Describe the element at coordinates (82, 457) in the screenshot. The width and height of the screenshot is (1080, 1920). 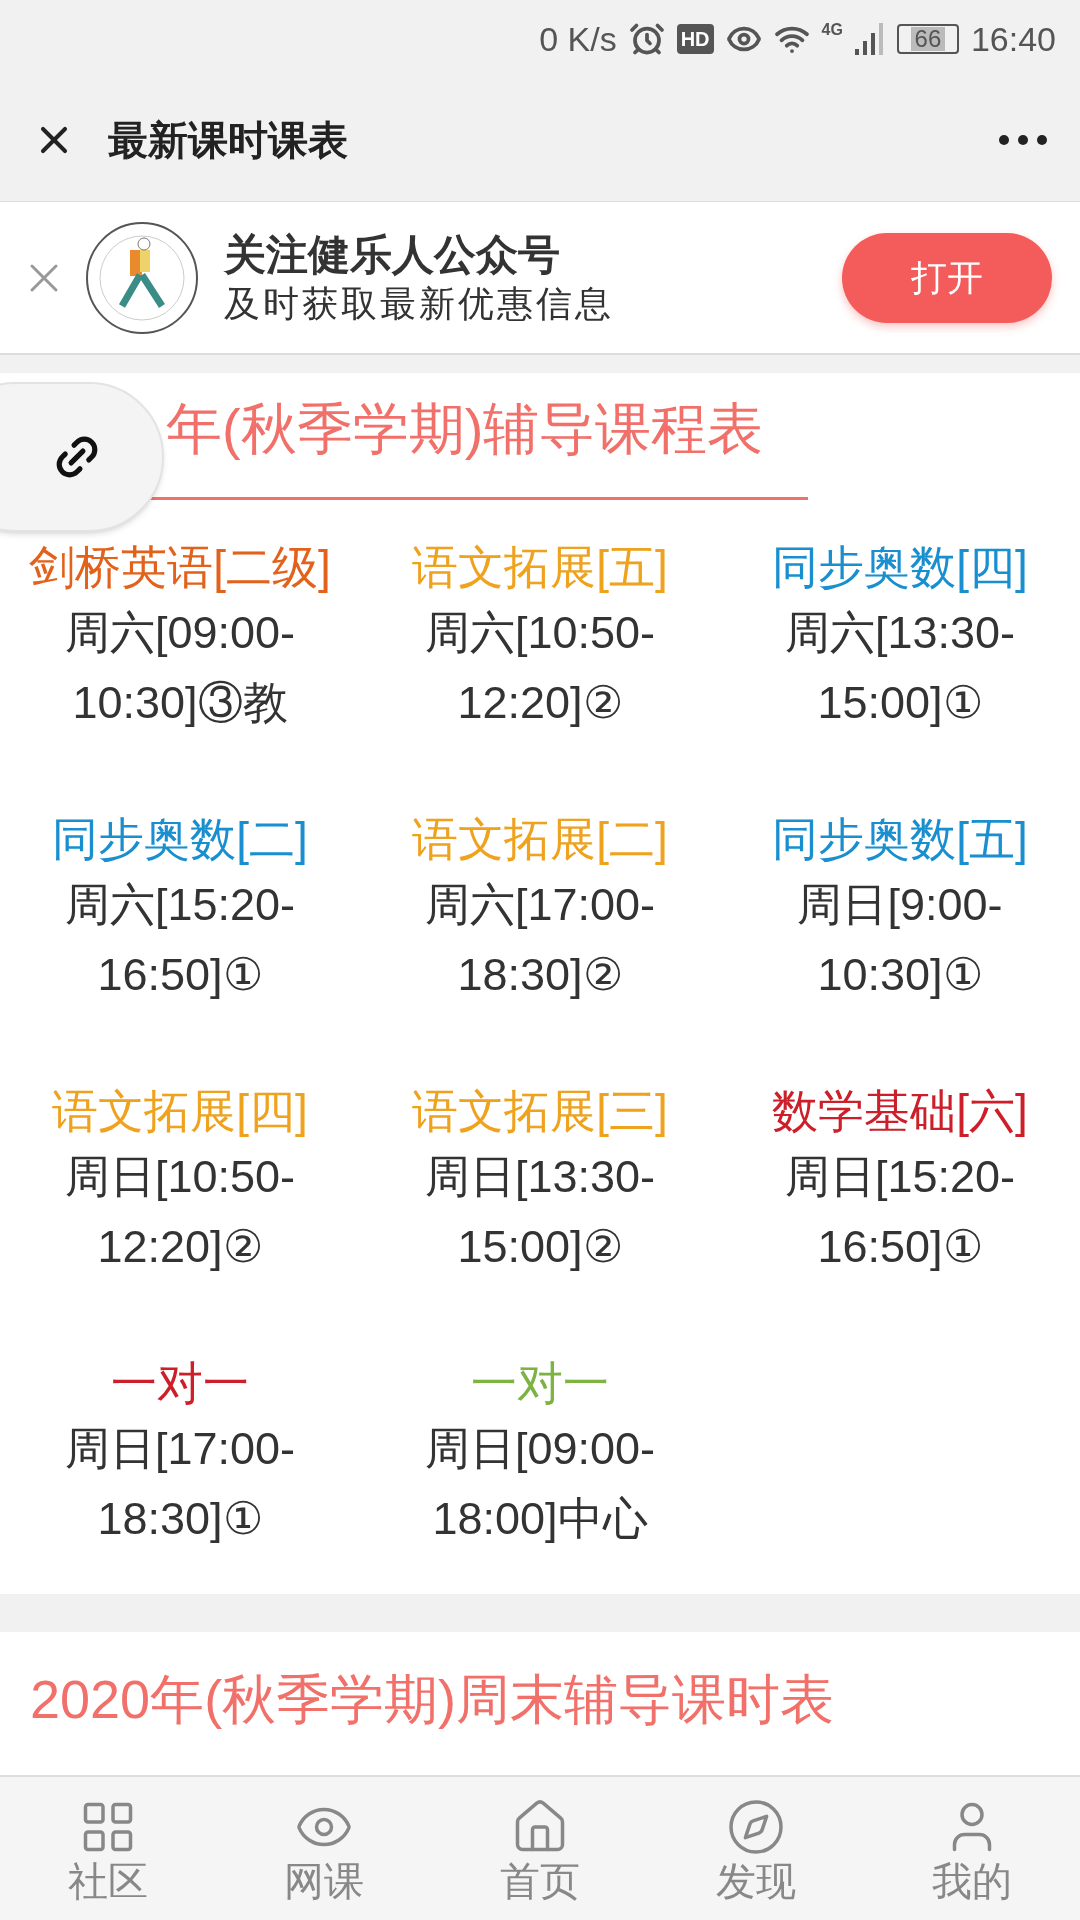
I see `link-button` at that location.